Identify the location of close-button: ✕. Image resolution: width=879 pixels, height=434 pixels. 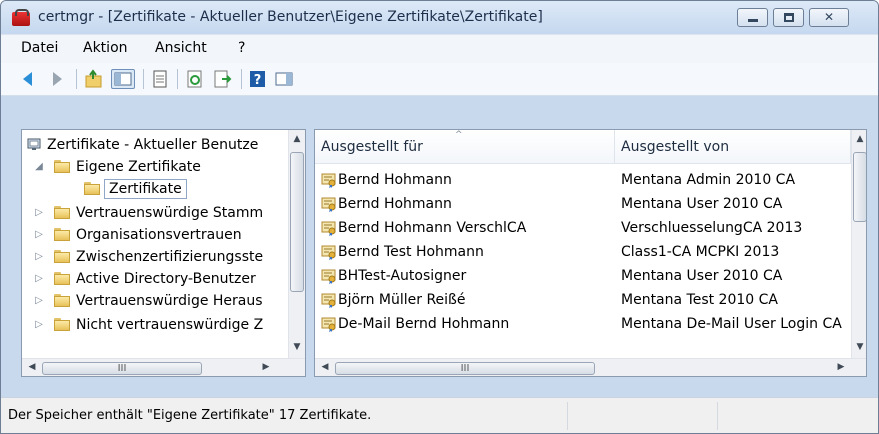
(829, 17).